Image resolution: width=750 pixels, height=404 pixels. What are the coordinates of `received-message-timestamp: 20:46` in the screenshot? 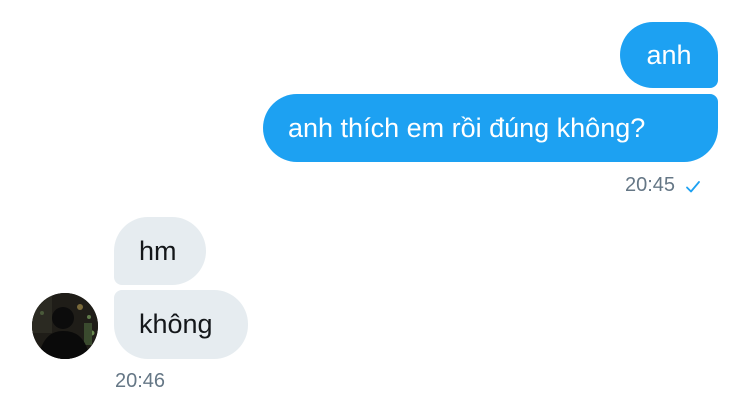 It's located at (140, 381).